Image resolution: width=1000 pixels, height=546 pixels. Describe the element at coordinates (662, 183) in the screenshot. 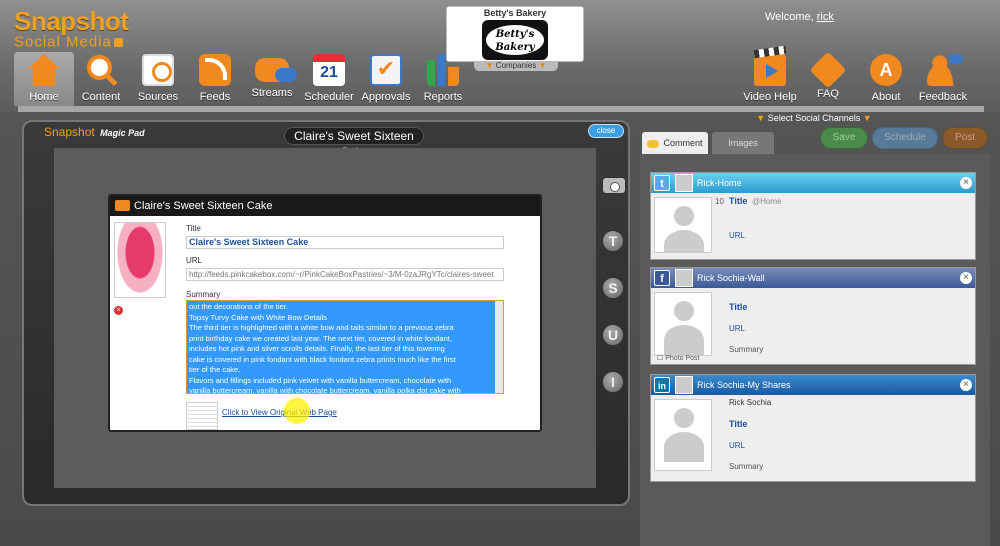

I see `twitter-icon: t` at that location.